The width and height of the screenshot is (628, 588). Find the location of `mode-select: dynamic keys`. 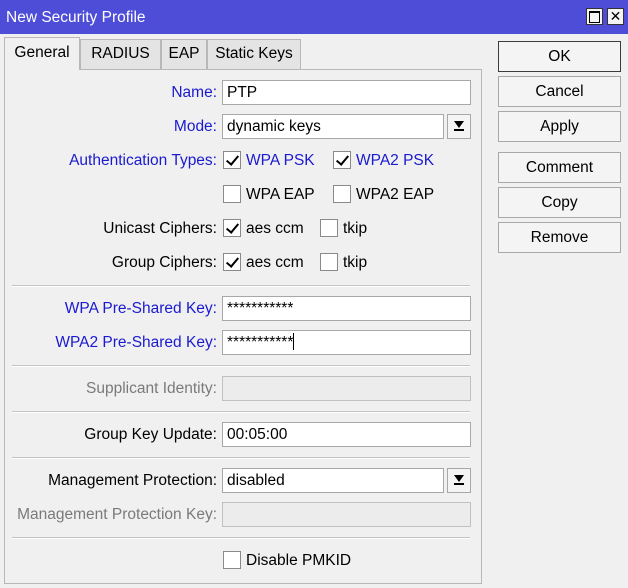

mode-select: dynamic keys is located at coordinates (333, 126).